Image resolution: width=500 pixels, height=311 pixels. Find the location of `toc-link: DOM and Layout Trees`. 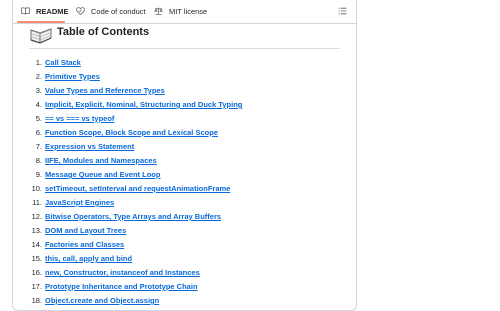

toc-link: DOM and Layout Trees is located at coordinates (85, 231).